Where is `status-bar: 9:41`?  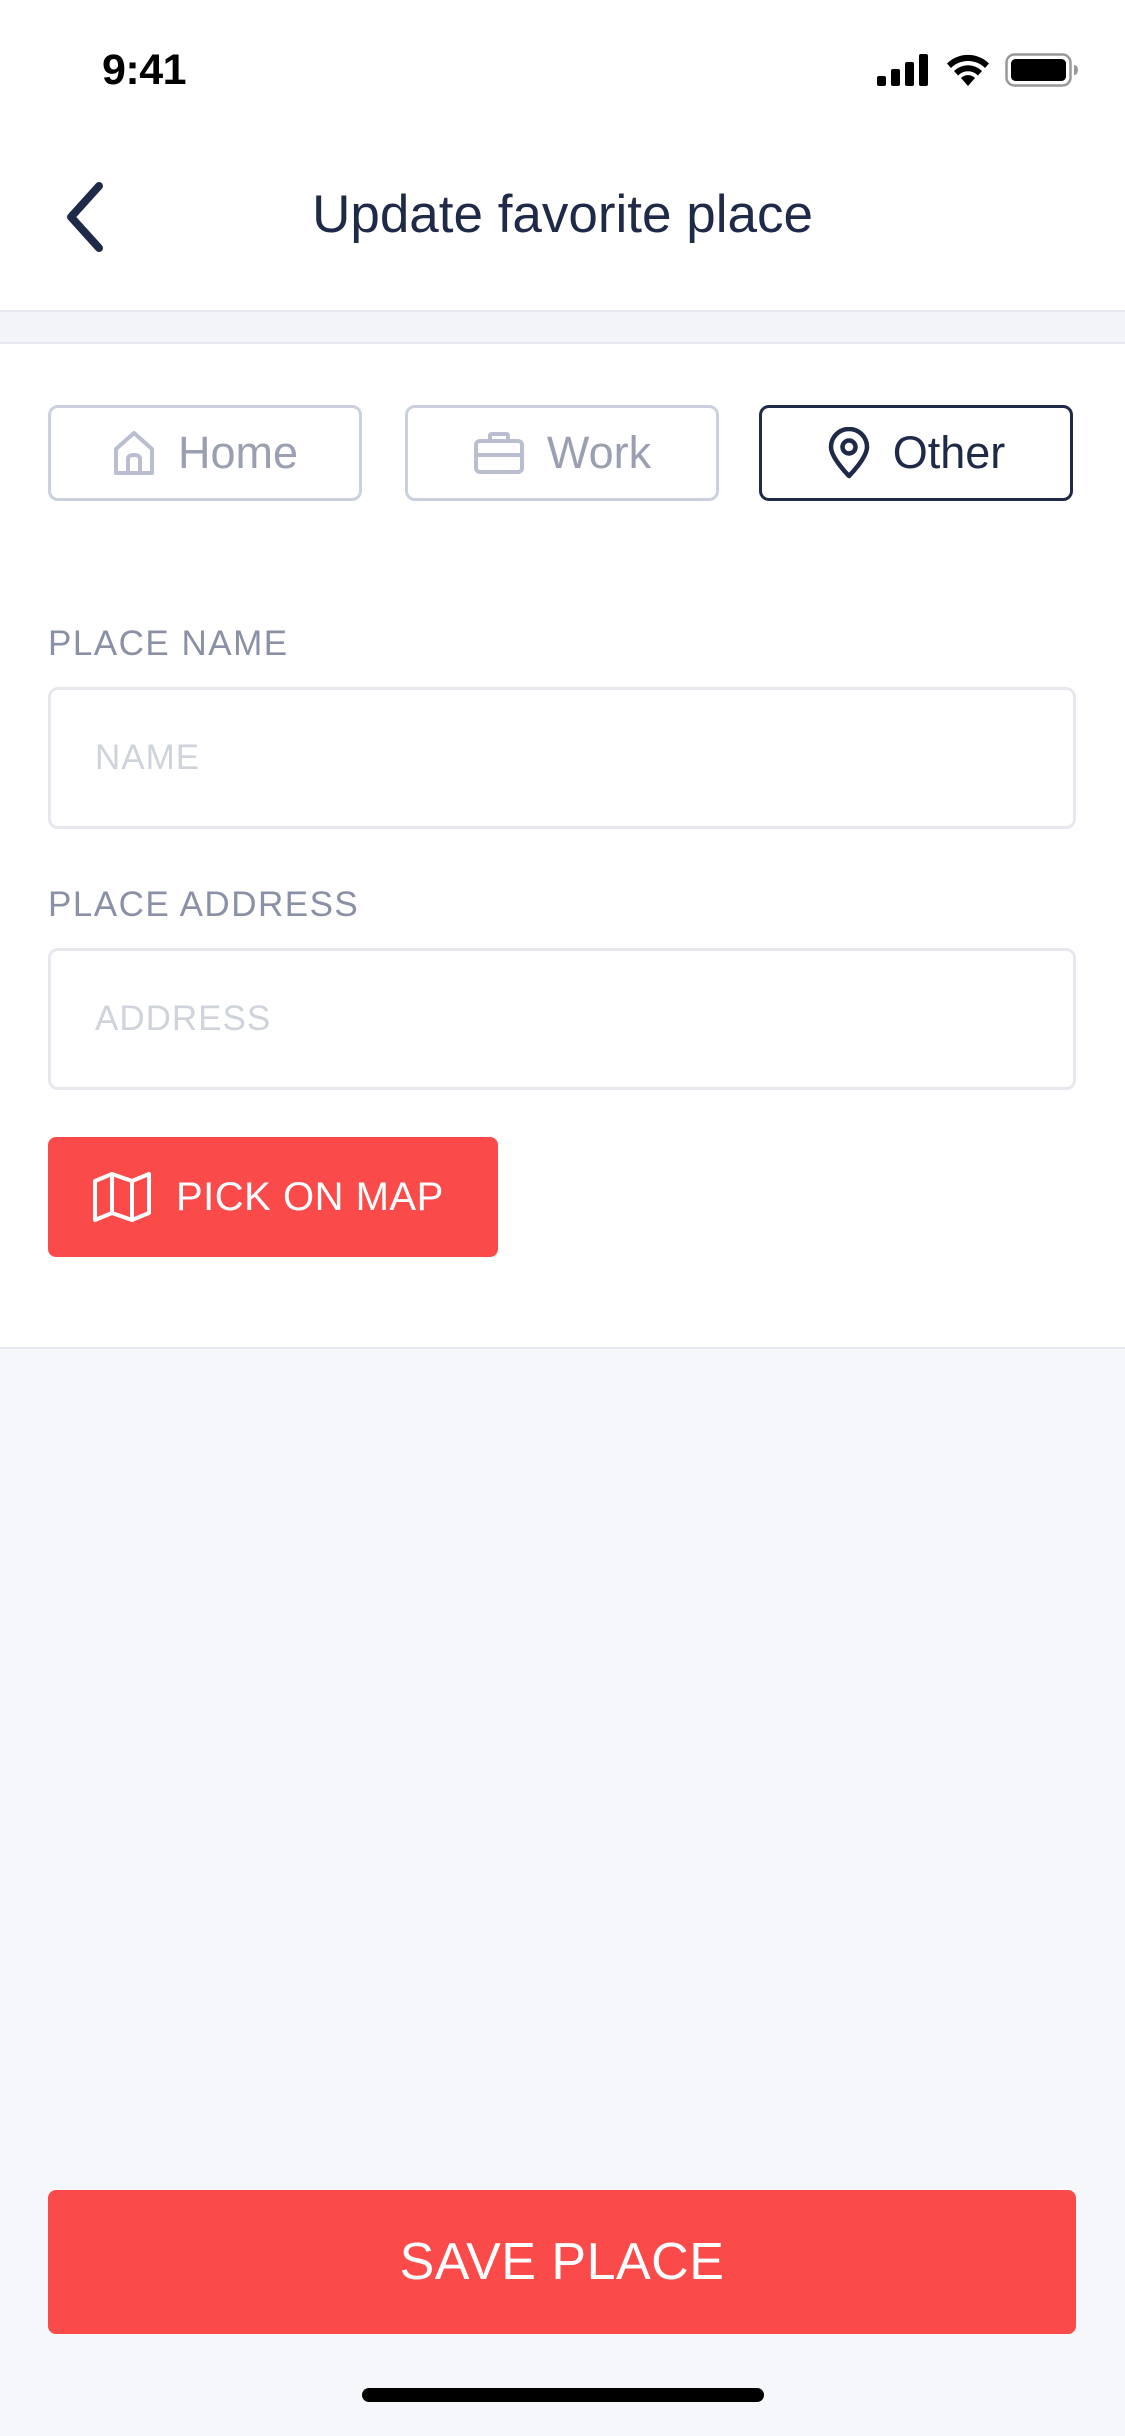
status-bar: 9:41 is located at coordinates (562, 66).